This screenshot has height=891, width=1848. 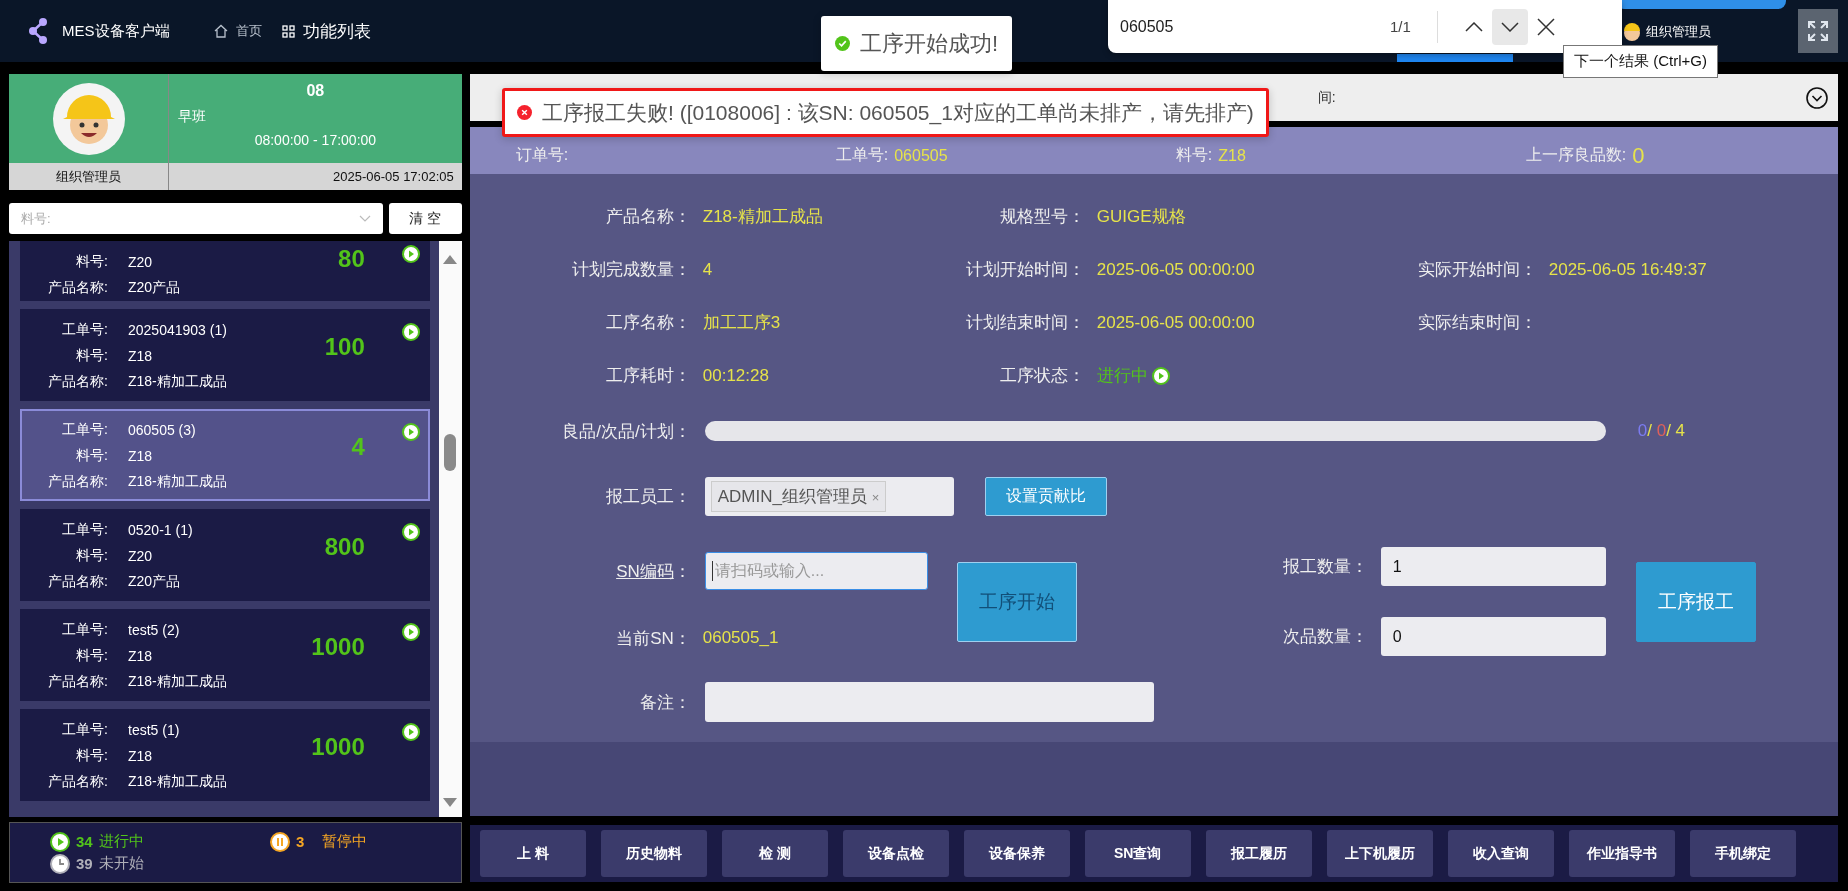 What do you see at coordinates (829, 496) in the screenshot?
I see `staff-select: ADMIN_组织管理员 ×` at bounding box center [829, 496].